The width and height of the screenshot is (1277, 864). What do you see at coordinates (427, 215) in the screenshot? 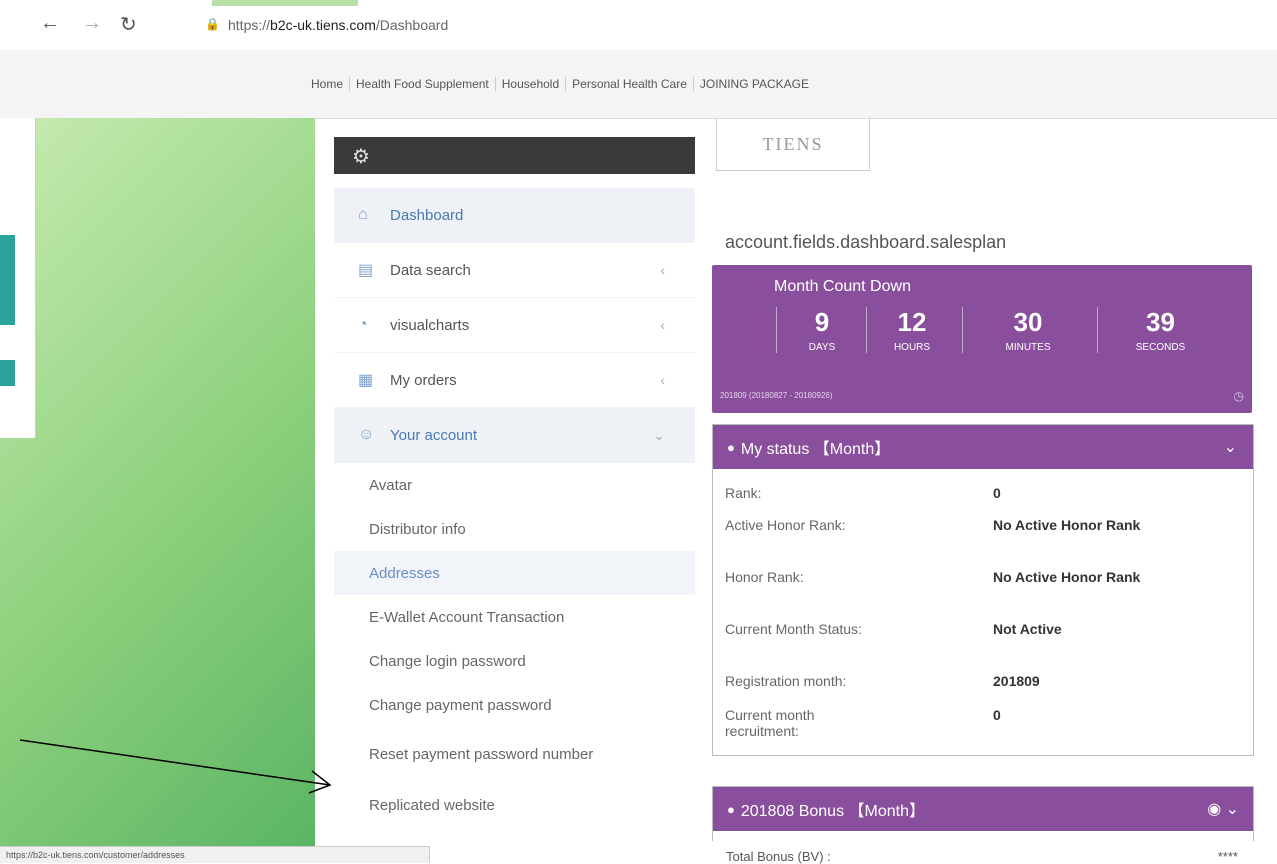
I see `sidebar-item-label: Dashboard` at bounding box center [427, 215].